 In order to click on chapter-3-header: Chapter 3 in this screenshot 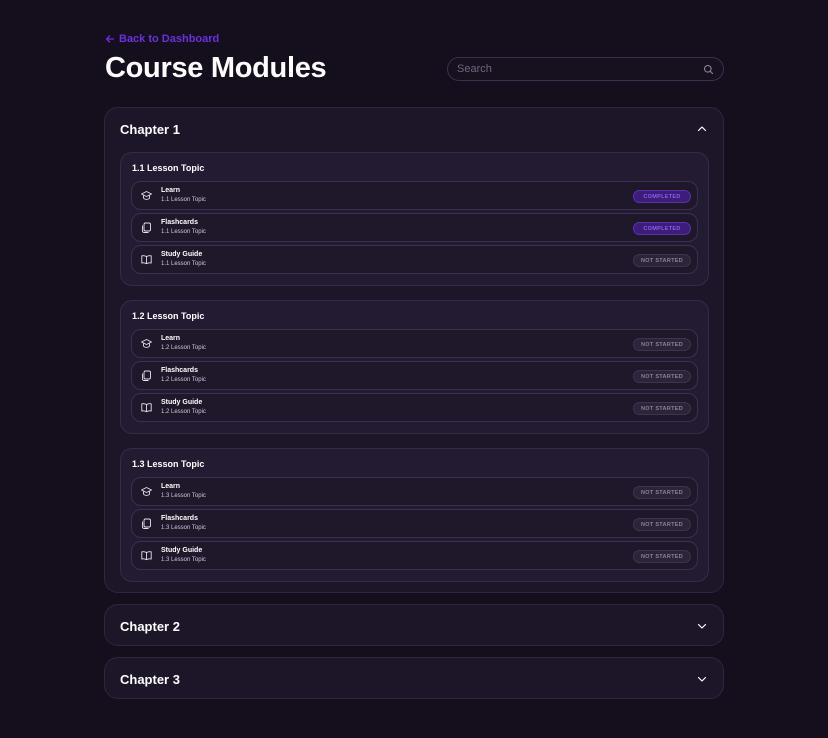, I will do `click(414, 679)`.